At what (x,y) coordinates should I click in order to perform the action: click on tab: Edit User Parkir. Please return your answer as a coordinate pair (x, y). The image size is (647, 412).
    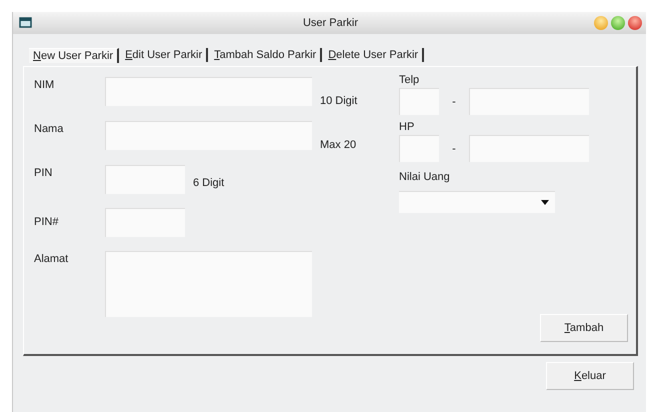
    Looking at the image, I should click on (164, 55).